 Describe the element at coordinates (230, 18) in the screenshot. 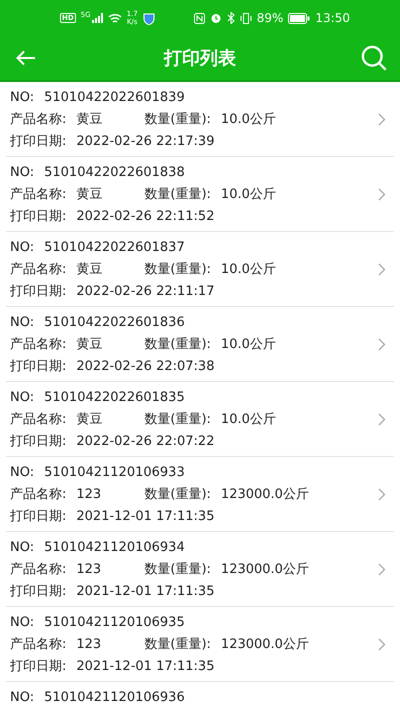

I see `bluetooth-icon` at that location.